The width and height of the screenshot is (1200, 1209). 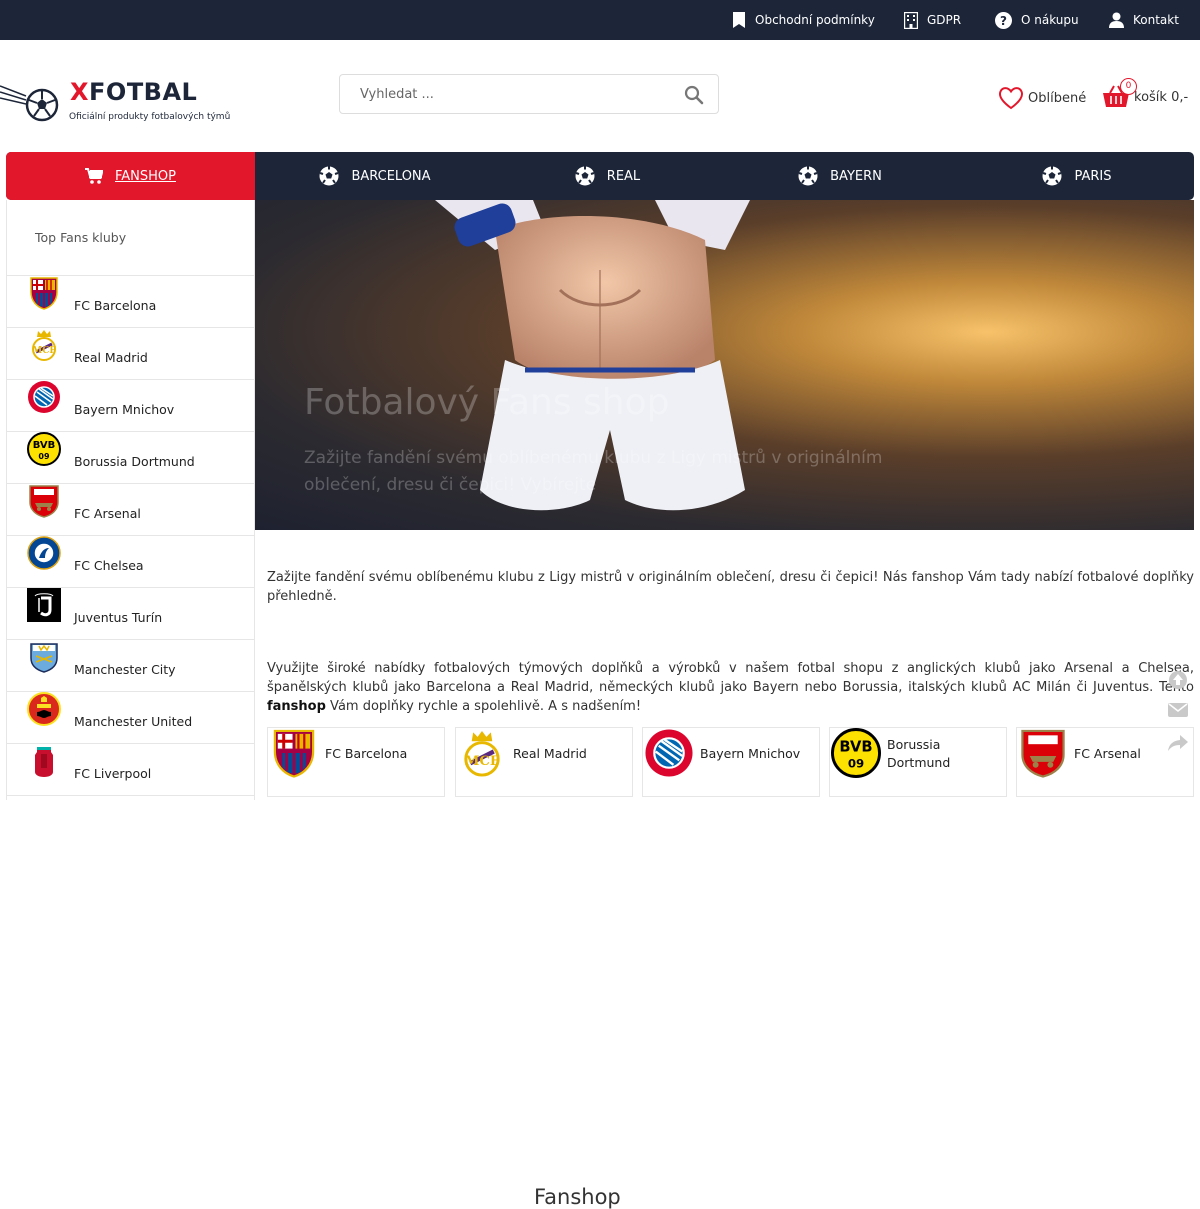 I want to click on liverpool-crest-icon, so click(x=44, y=762).